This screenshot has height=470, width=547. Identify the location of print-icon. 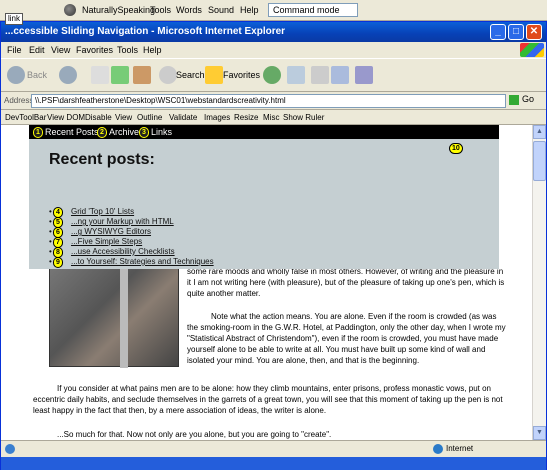
(320, 75).